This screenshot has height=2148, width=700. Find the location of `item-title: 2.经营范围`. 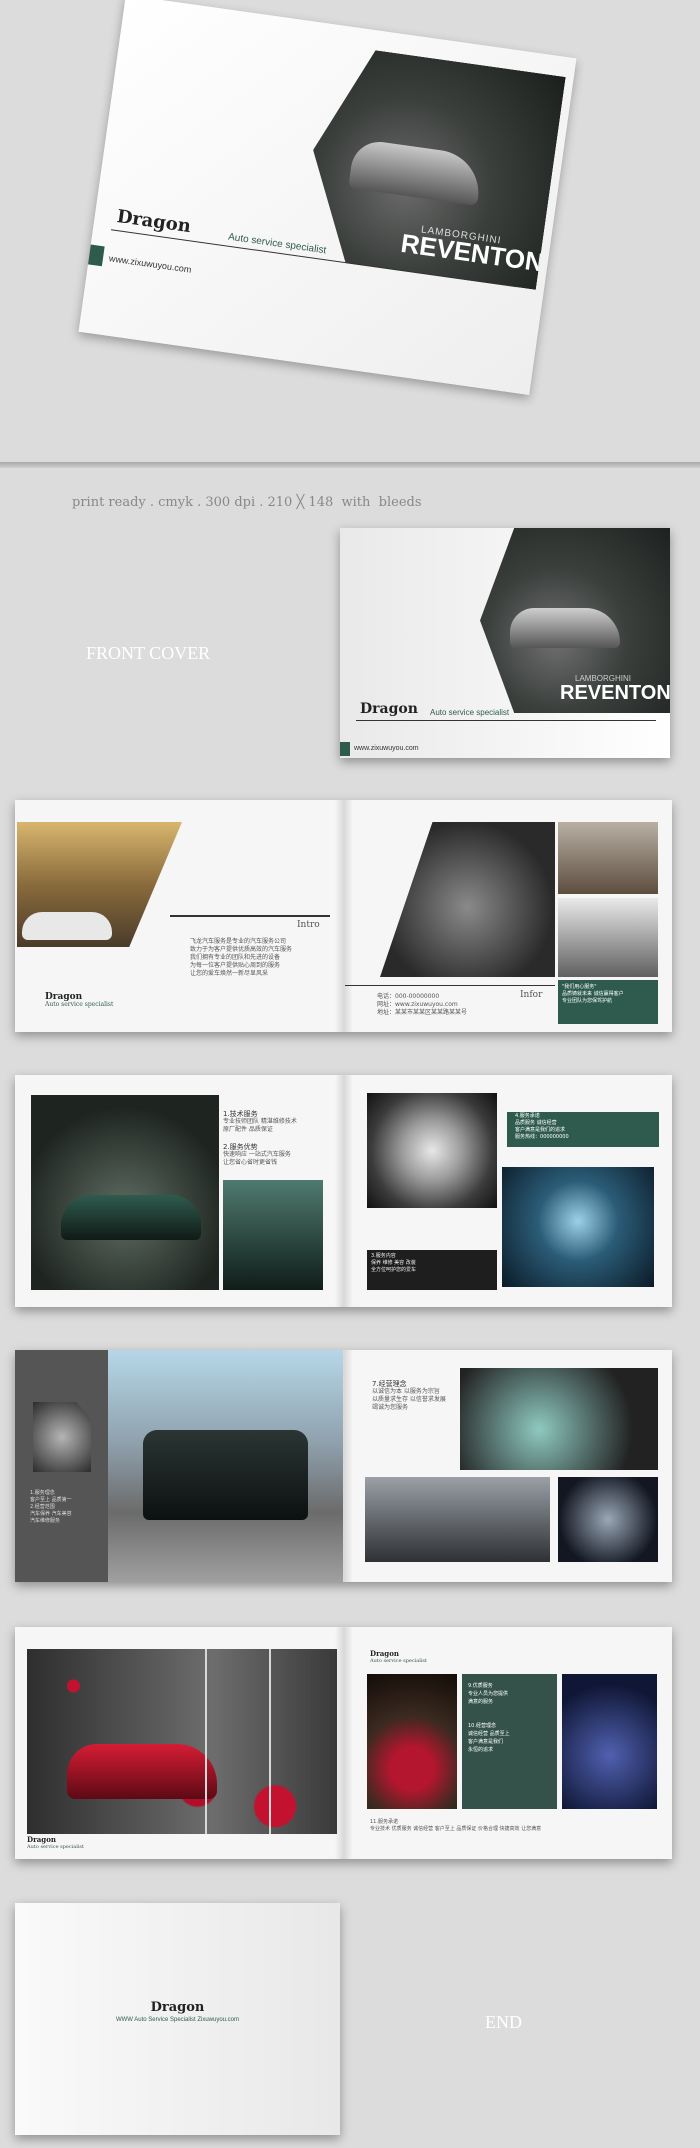

item-title: 2.经营范围 is located at coordinates (42, 1507).